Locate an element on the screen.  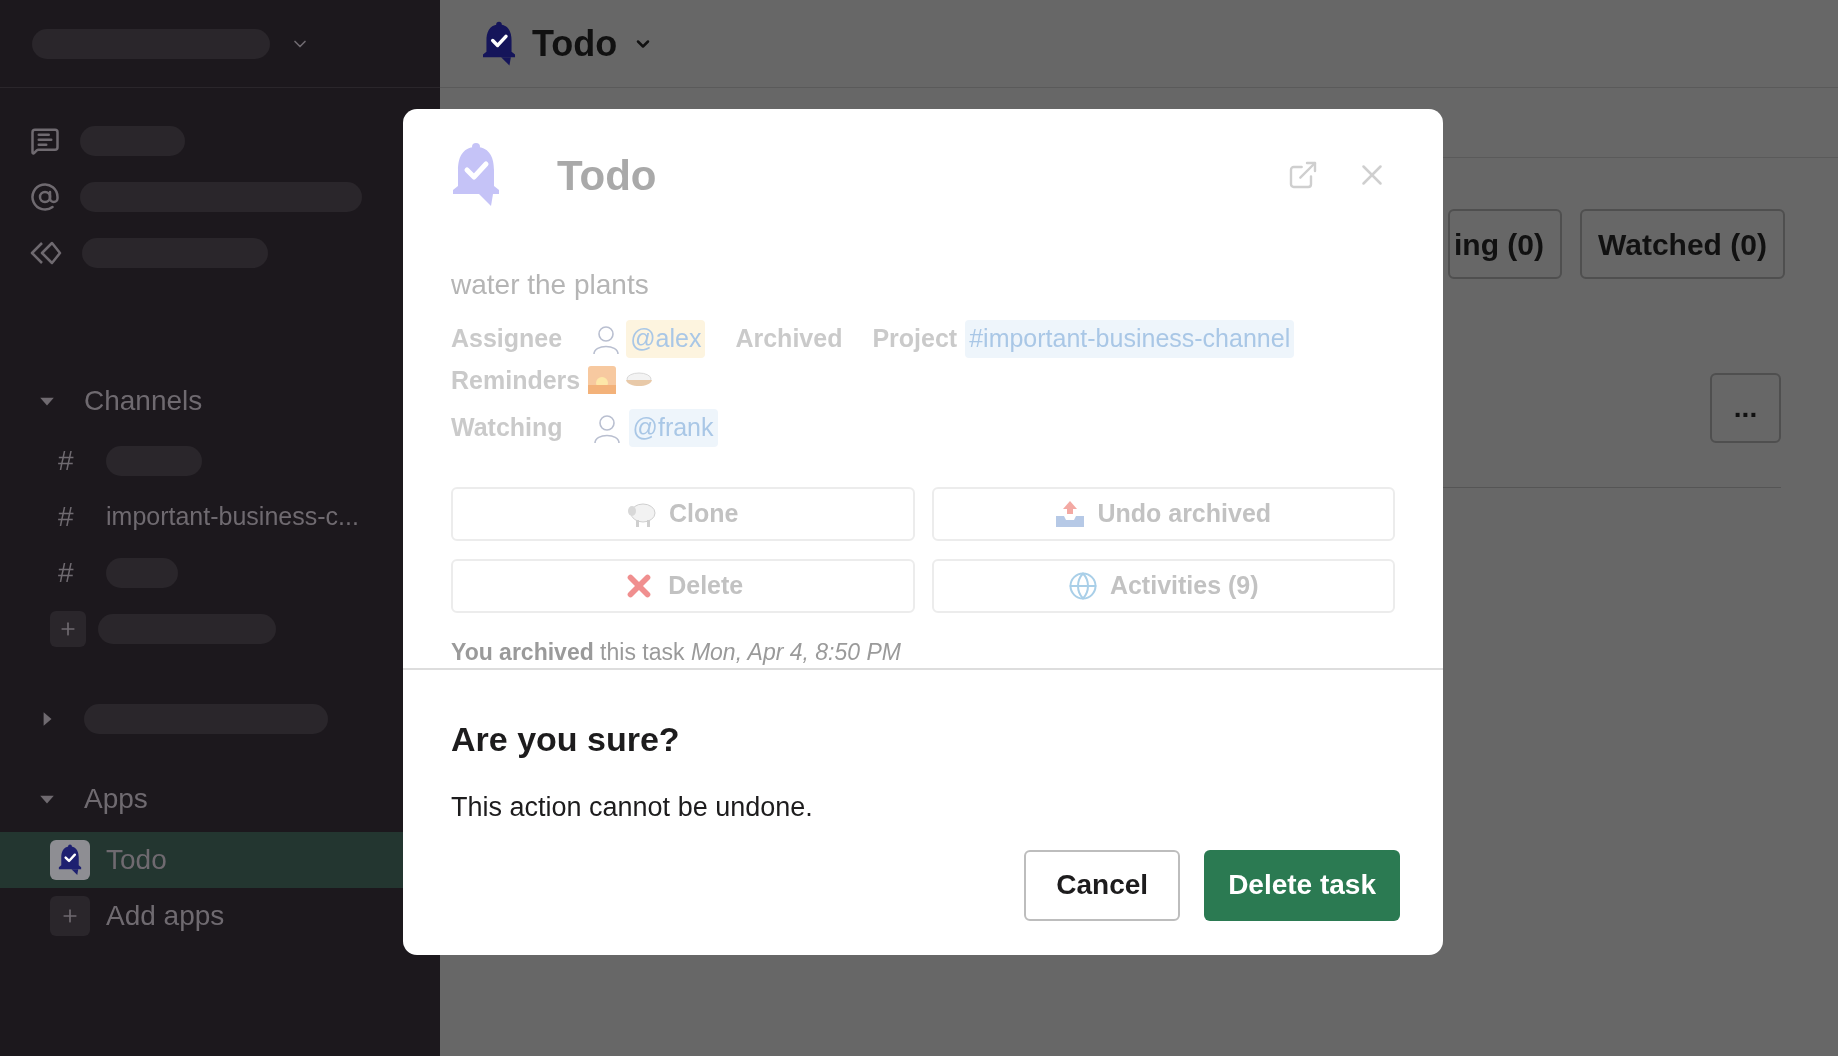
action-button: Clone is located at coordinates (683, 513).